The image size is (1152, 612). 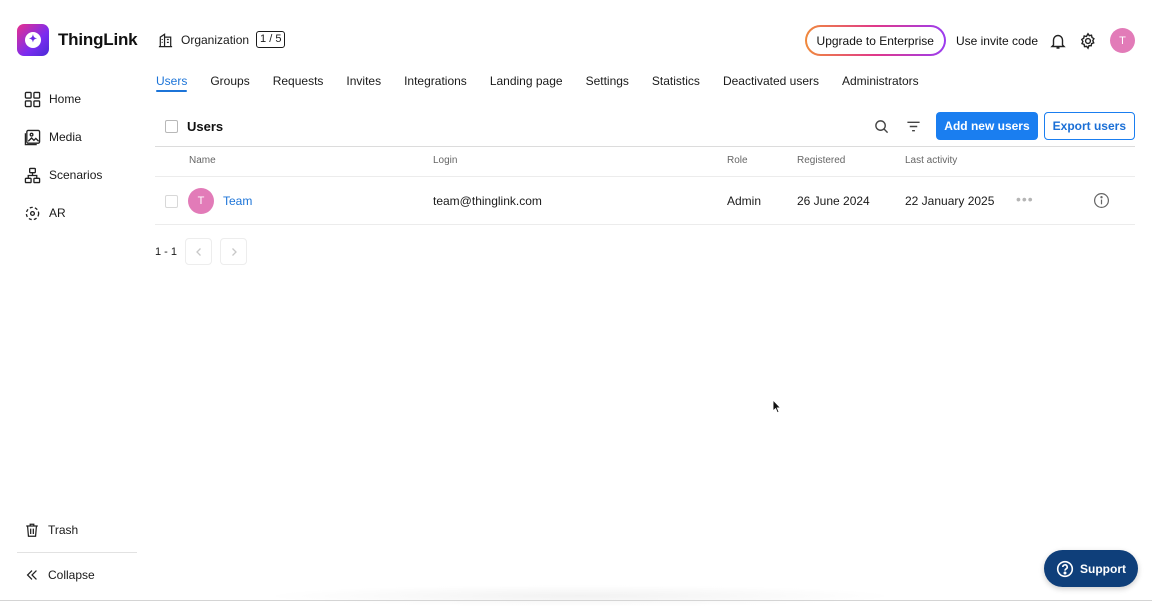 What do you see at coordinates (32, 213) in the screenshot?
I see `ar-icon` at bounding box center [32, 213].